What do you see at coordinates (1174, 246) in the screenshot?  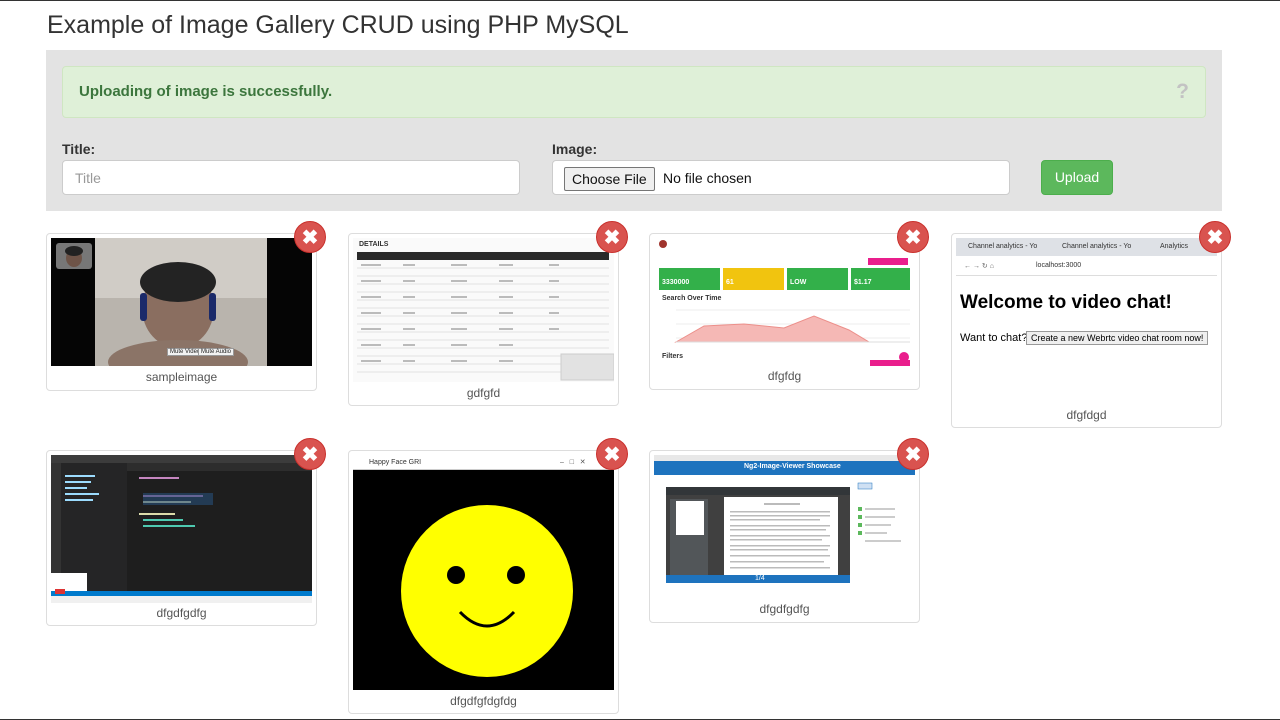 I see `browser-tab: Analytics` at bounding box center [1174, 246].